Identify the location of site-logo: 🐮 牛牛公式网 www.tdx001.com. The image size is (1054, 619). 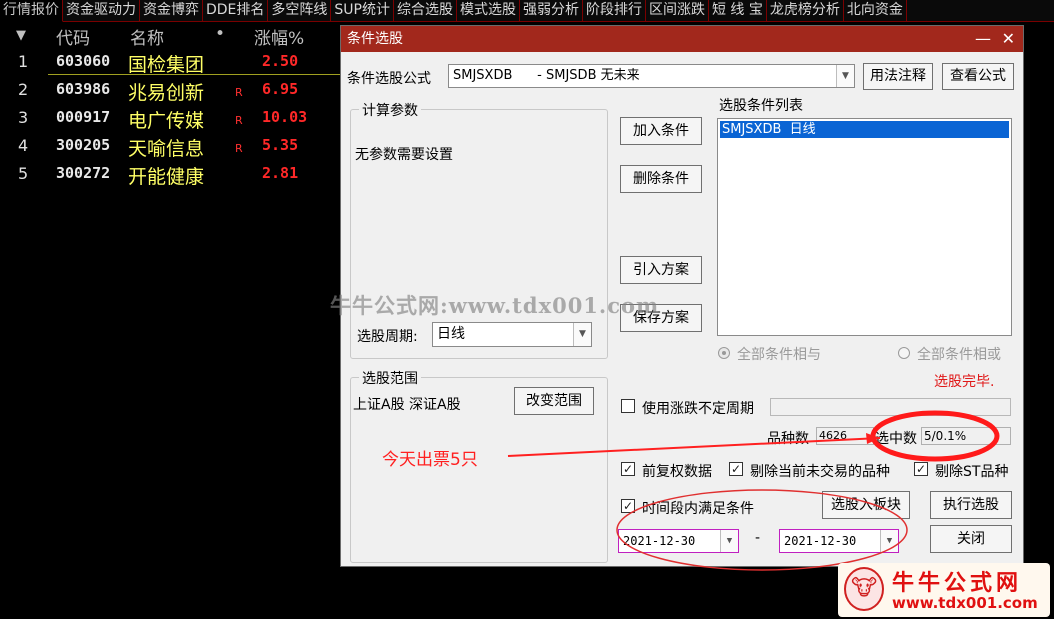
(944, 590).